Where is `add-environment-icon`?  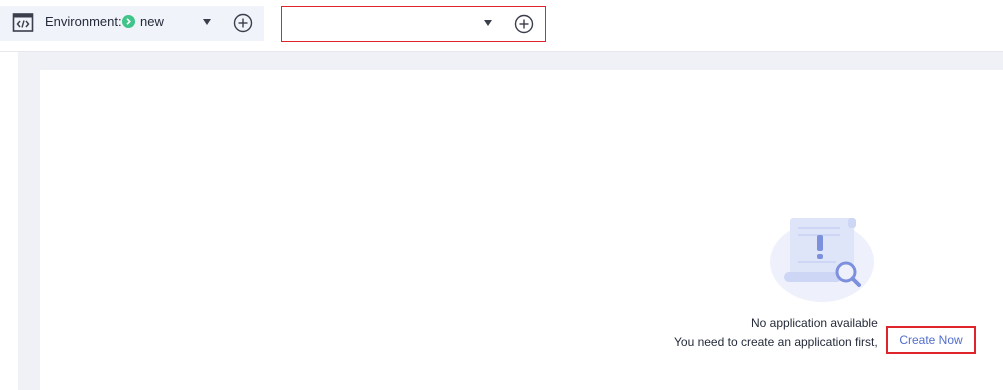
add-environment-icon is located at coordinates (243, 23).